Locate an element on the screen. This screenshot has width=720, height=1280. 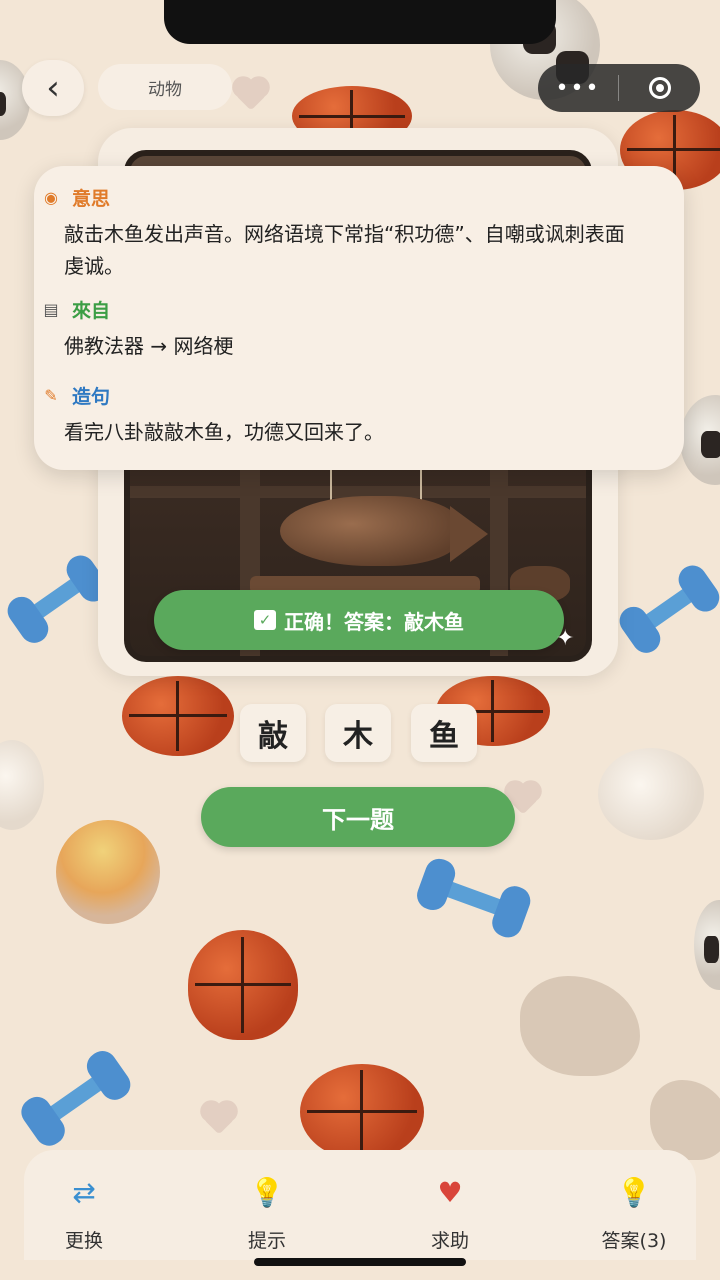
home-indicator is located at coordinates (360, 1262).